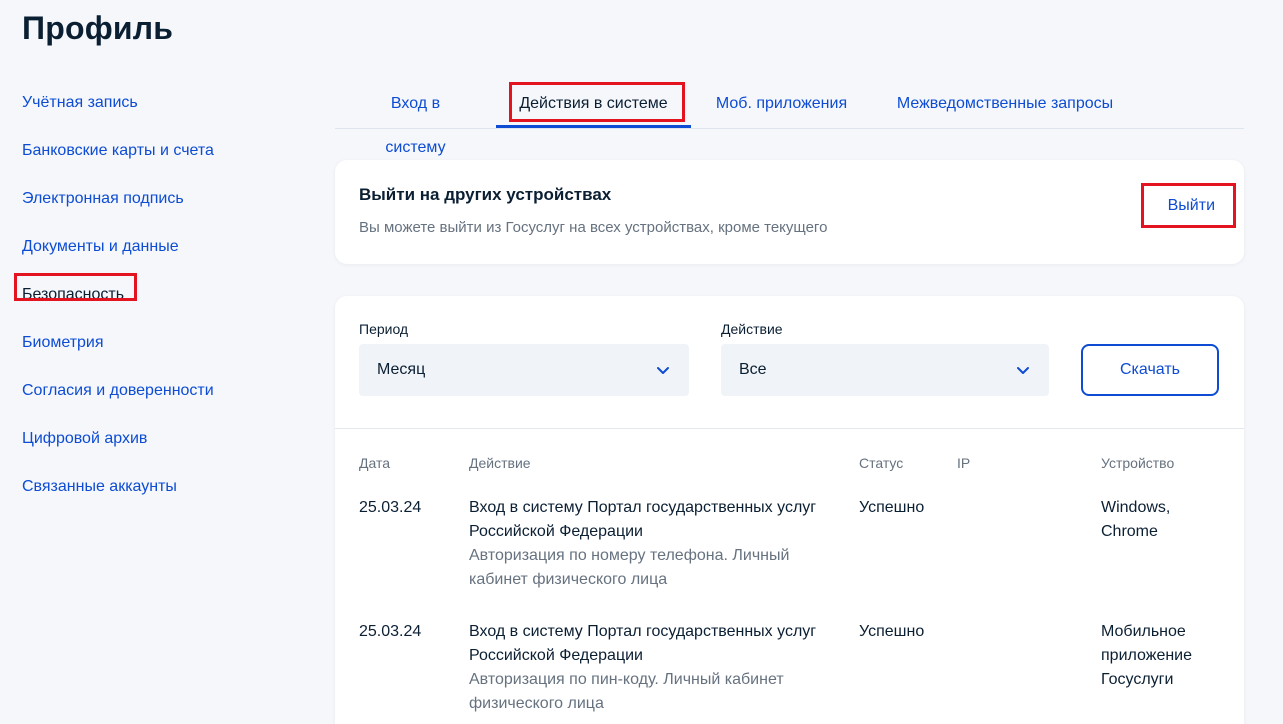 The image size is (1283, 724). Describe the element at coordinates (593, 105) in the screenshot. I see `tab-system-actions: Действия в системе` at that location.